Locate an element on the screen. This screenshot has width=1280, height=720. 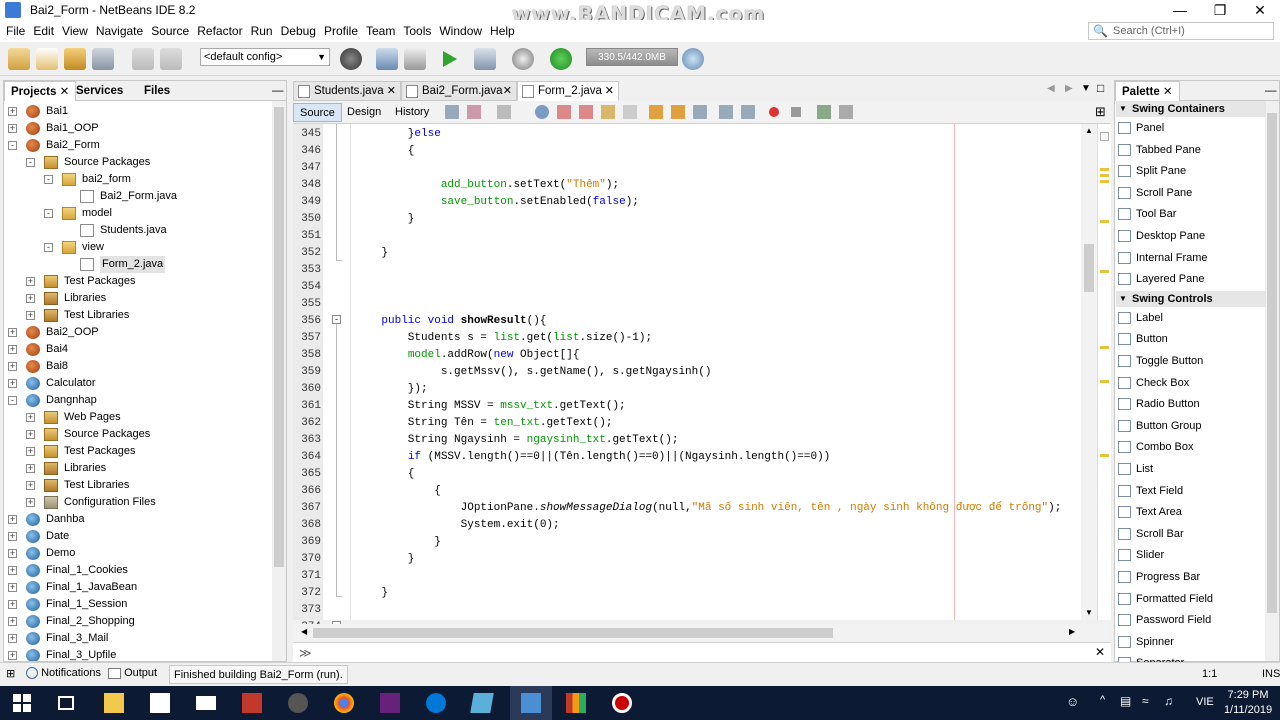
editor-vertical-scrollbar: ▲ ▼ is located at coordinates (1089, 372).